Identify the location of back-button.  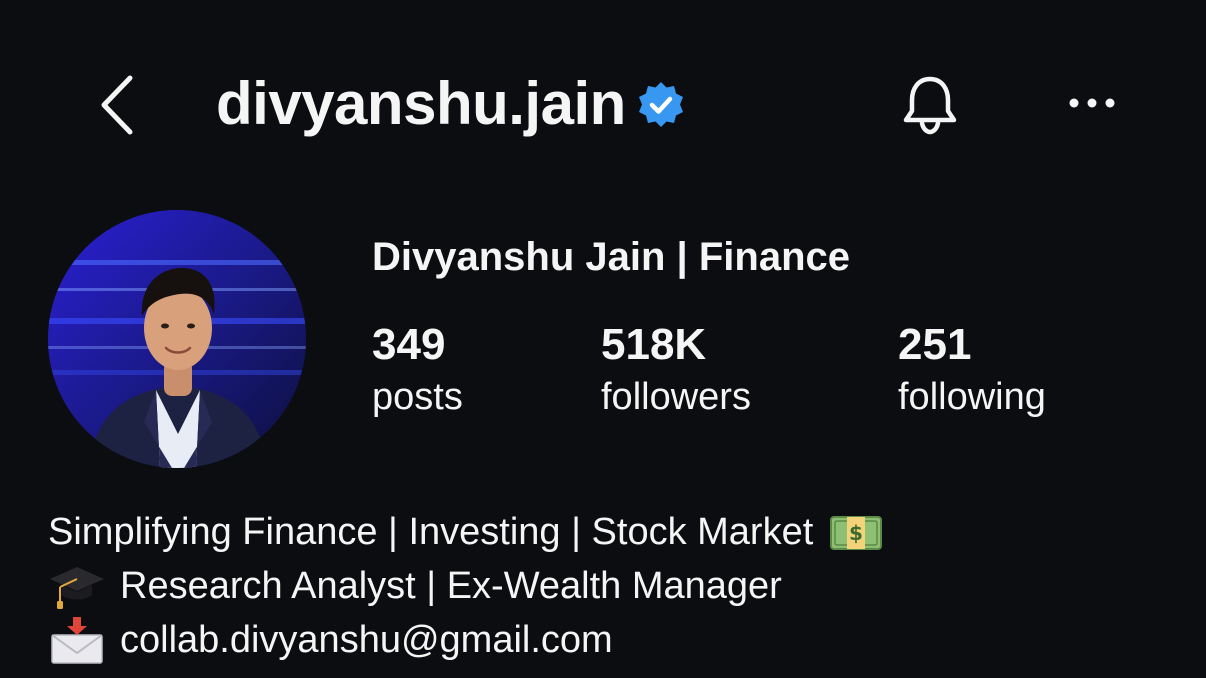
(116, 105).